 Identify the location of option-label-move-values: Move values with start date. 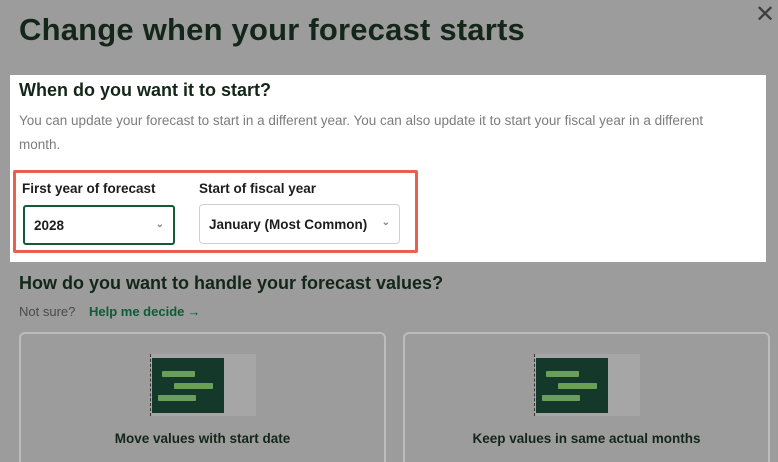
(202, 438).